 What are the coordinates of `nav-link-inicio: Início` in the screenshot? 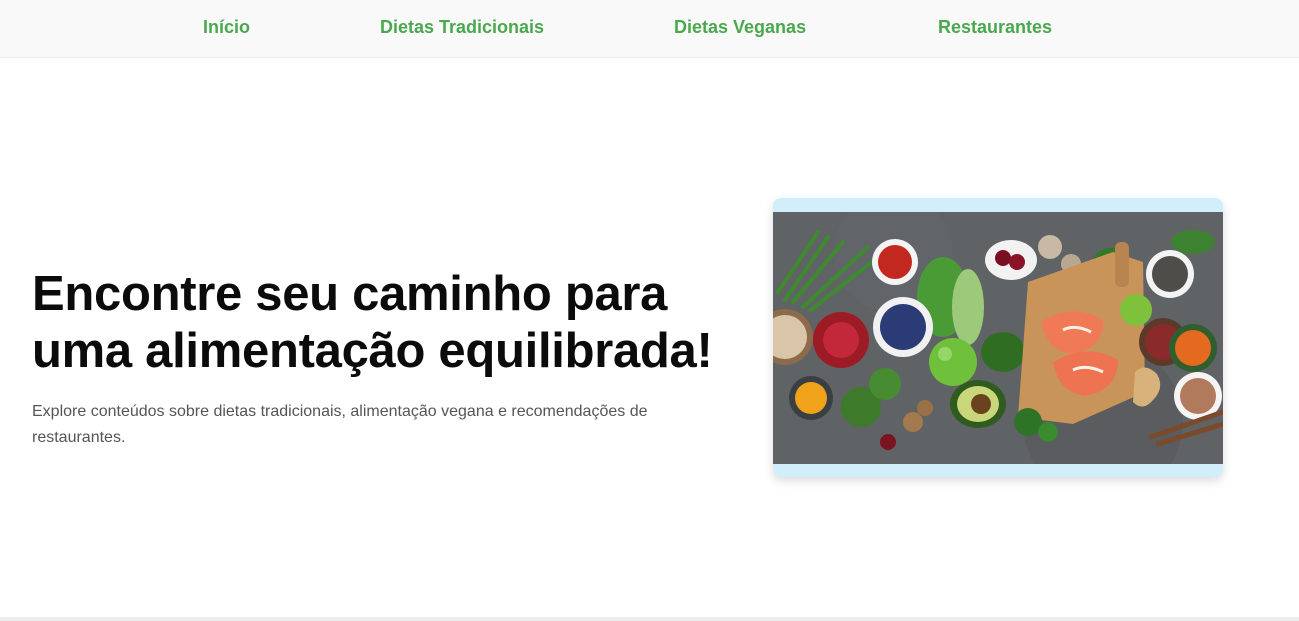 It's located at (226, 27).